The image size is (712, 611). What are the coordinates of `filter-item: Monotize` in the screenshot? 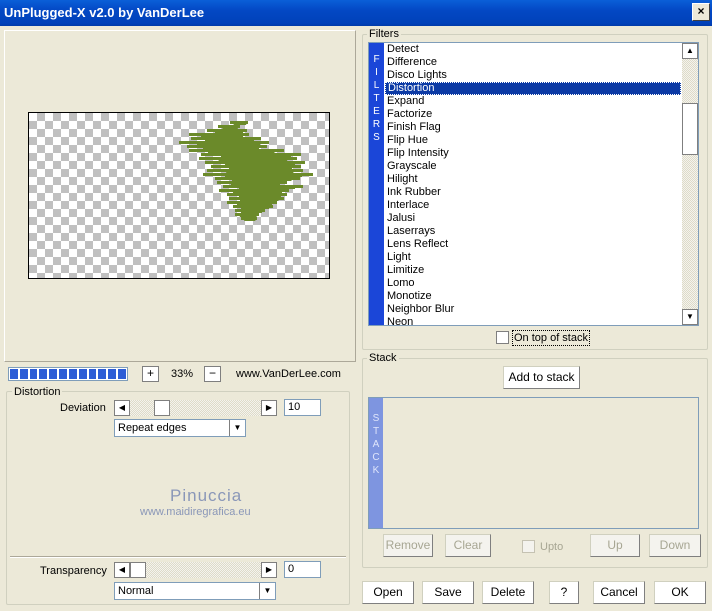 It's located at (533, 296).